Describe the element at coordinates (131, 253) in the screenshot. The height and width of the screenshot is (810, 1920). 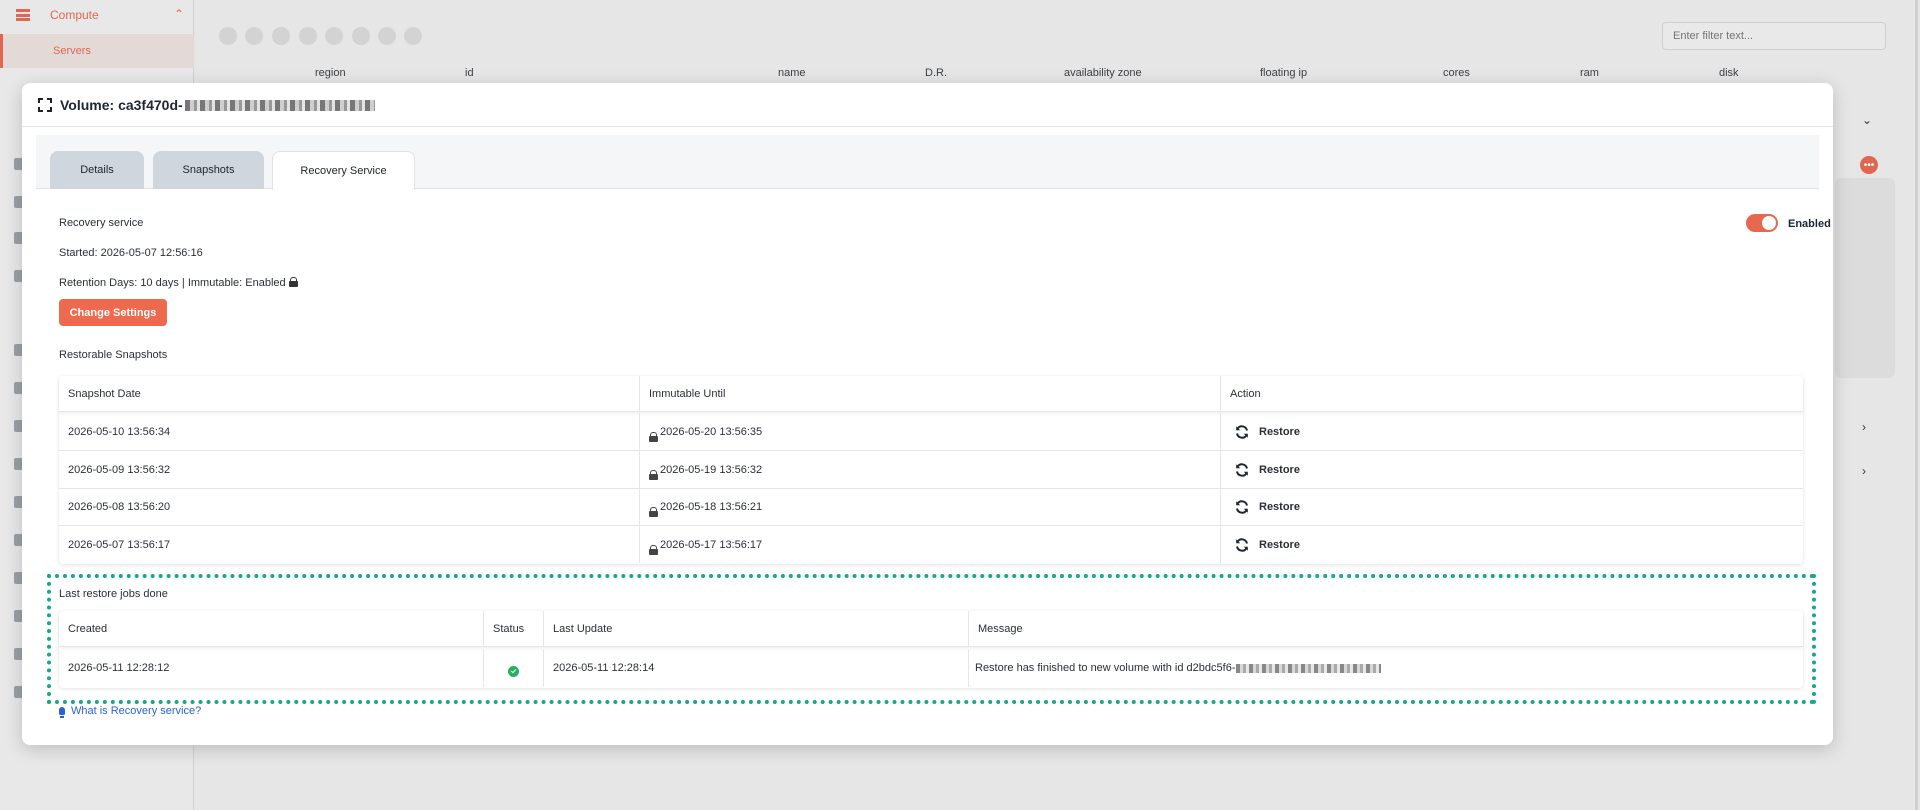
I see `started-text: Started: 2026-05-07 12:56:16` at that location.